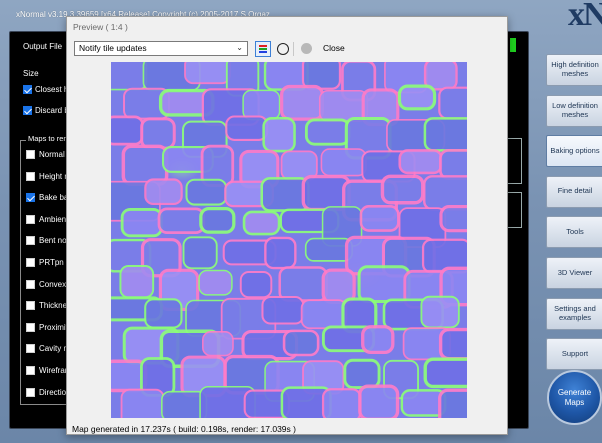 This screenshot has width=602, height=443. What do you see at coordinates (574, 232) in the screenshot?
I see `sidebar-button: Tools` at bounding box center [574, 232].